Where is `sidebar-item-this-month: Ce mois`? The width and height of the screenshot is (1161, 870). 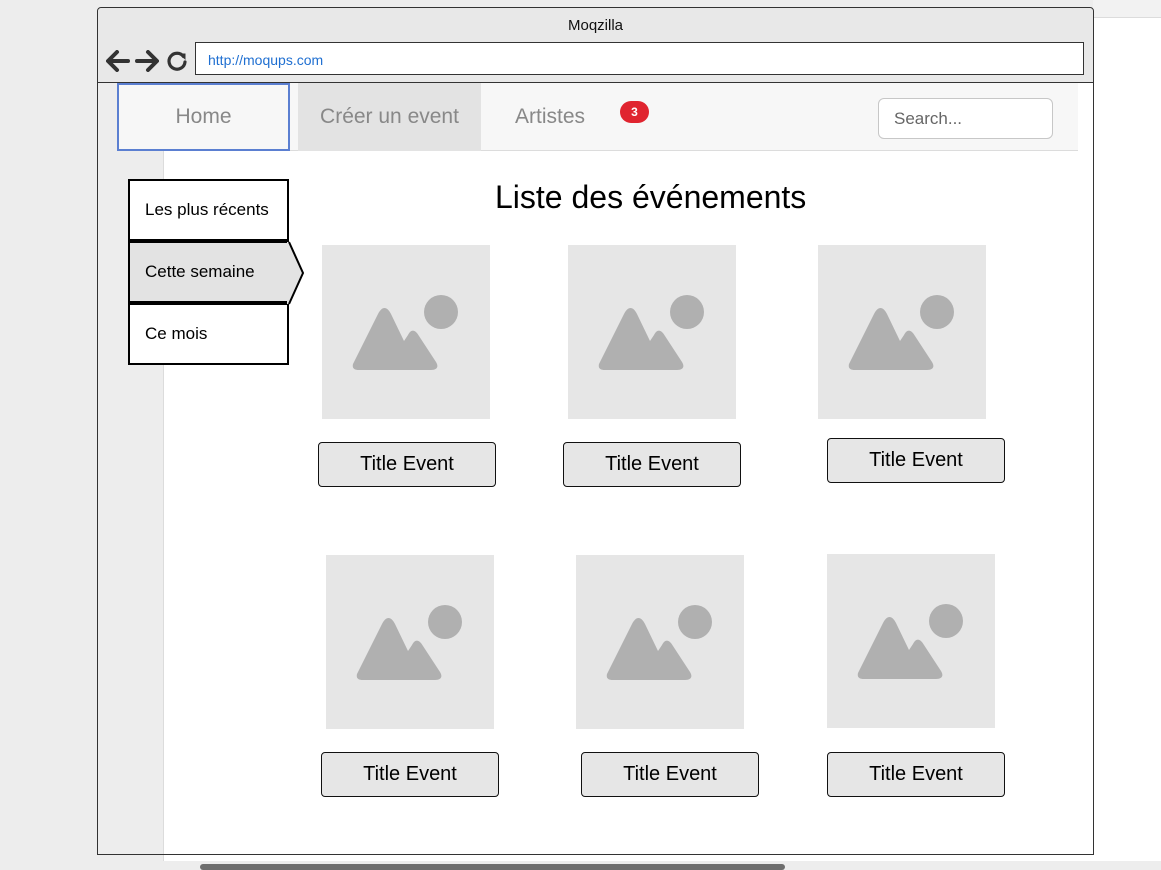
sidebar-item-this-month: Ce mois is located at coordinates (208, 334).